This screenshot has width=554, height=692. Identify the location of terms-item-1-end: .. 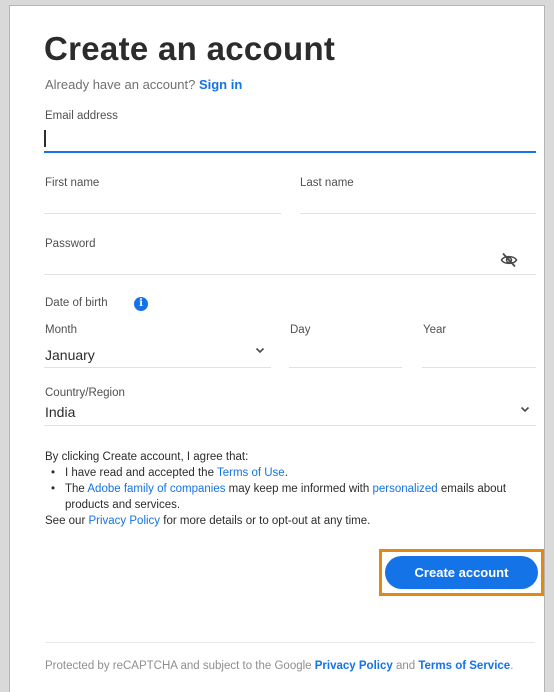
(286, 473).